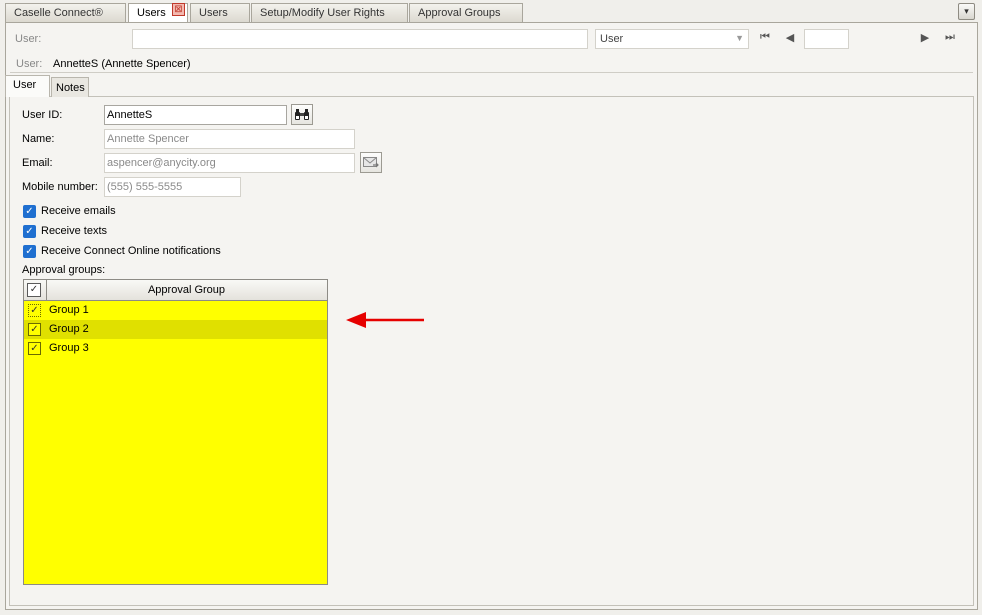 The height and width of the screenshot is (615, 982). Describe the element at coordinates (491, 72) in the screenshot. I see `divider` at that location.